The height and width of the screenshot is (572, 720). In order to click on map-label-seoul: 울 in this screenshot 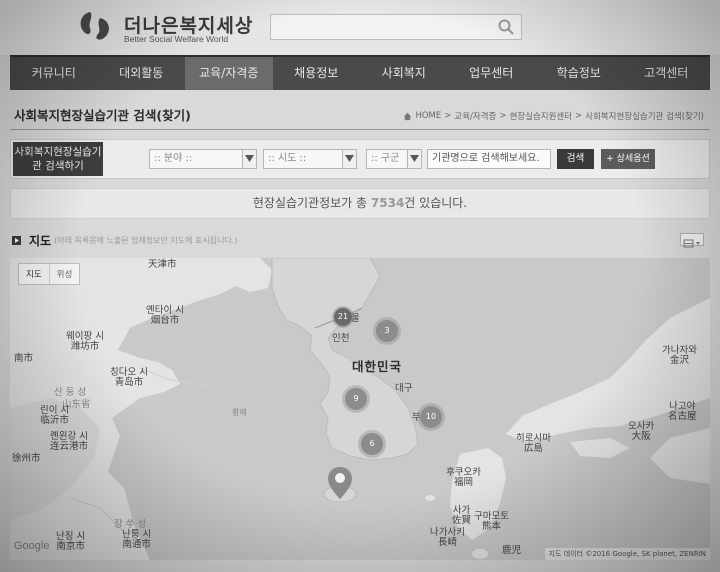, I will do `click(355, 318)`.